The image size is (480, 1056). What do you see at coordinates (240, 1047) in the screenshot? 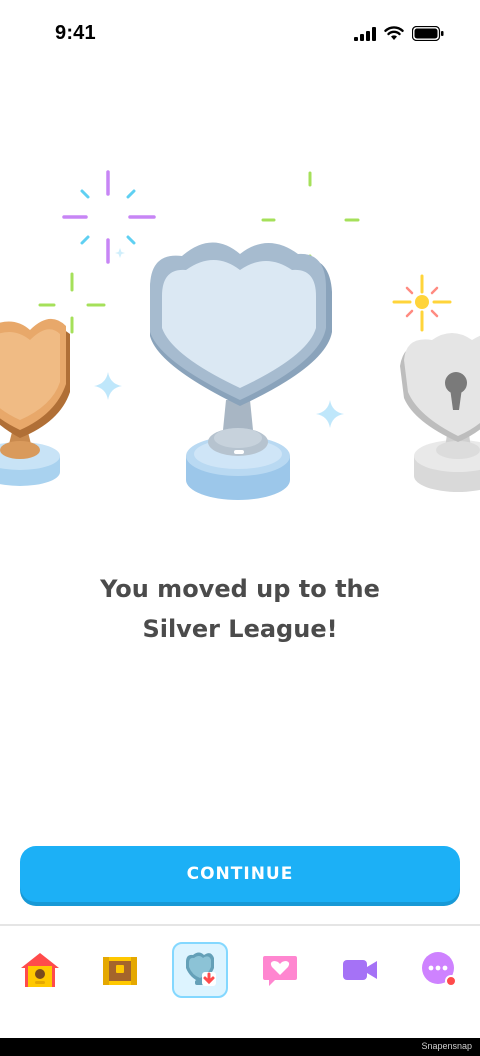
I see `watermark-bar: Snapensnap` at bounding box center [240, 1047].